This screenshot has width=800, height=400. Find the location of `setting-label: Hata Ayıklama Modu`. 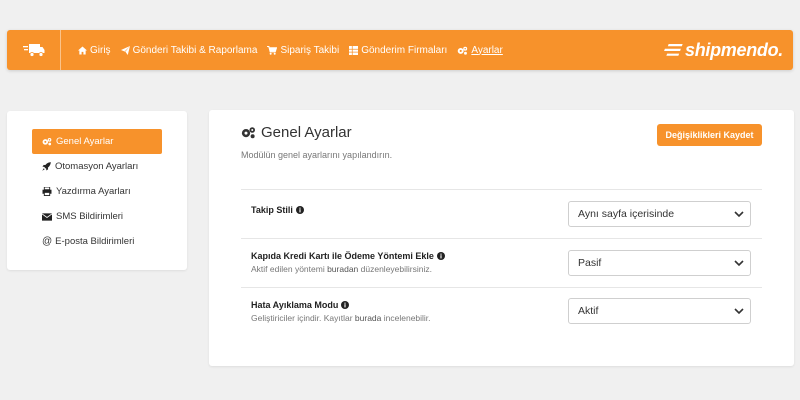

setting-label: Hata Ayıklama Modu is located at coordinates (300, 305).